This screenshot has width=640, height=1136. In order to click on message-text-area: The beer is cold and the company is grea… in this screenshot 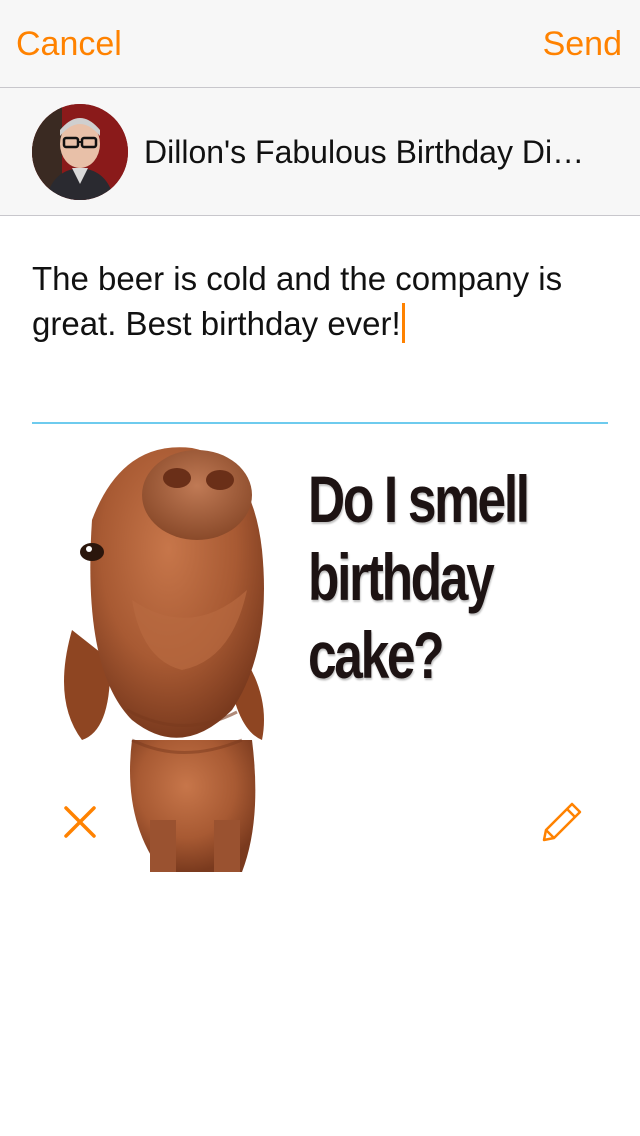, I will do `click(322, 301)`.